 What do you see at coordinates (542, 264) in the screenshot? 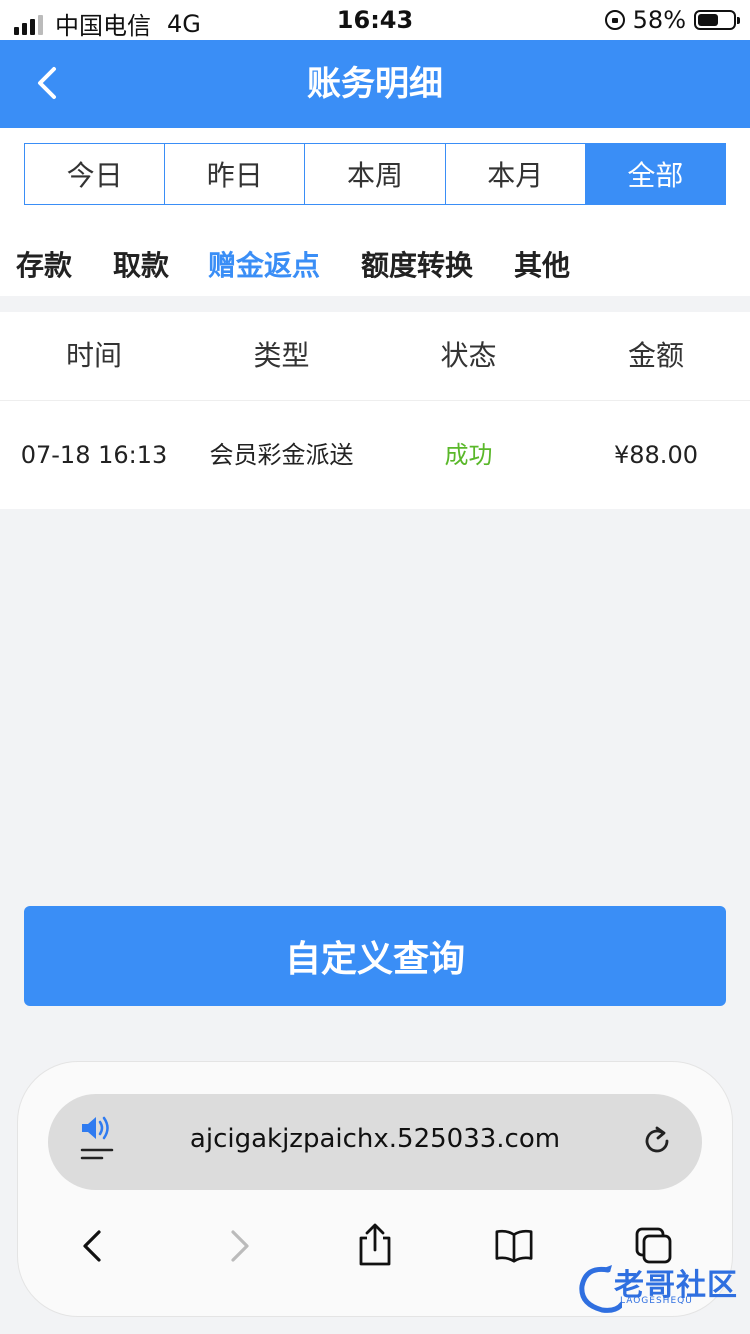
I see `type-tab-other: 其他` at bounding box center [542, 264].